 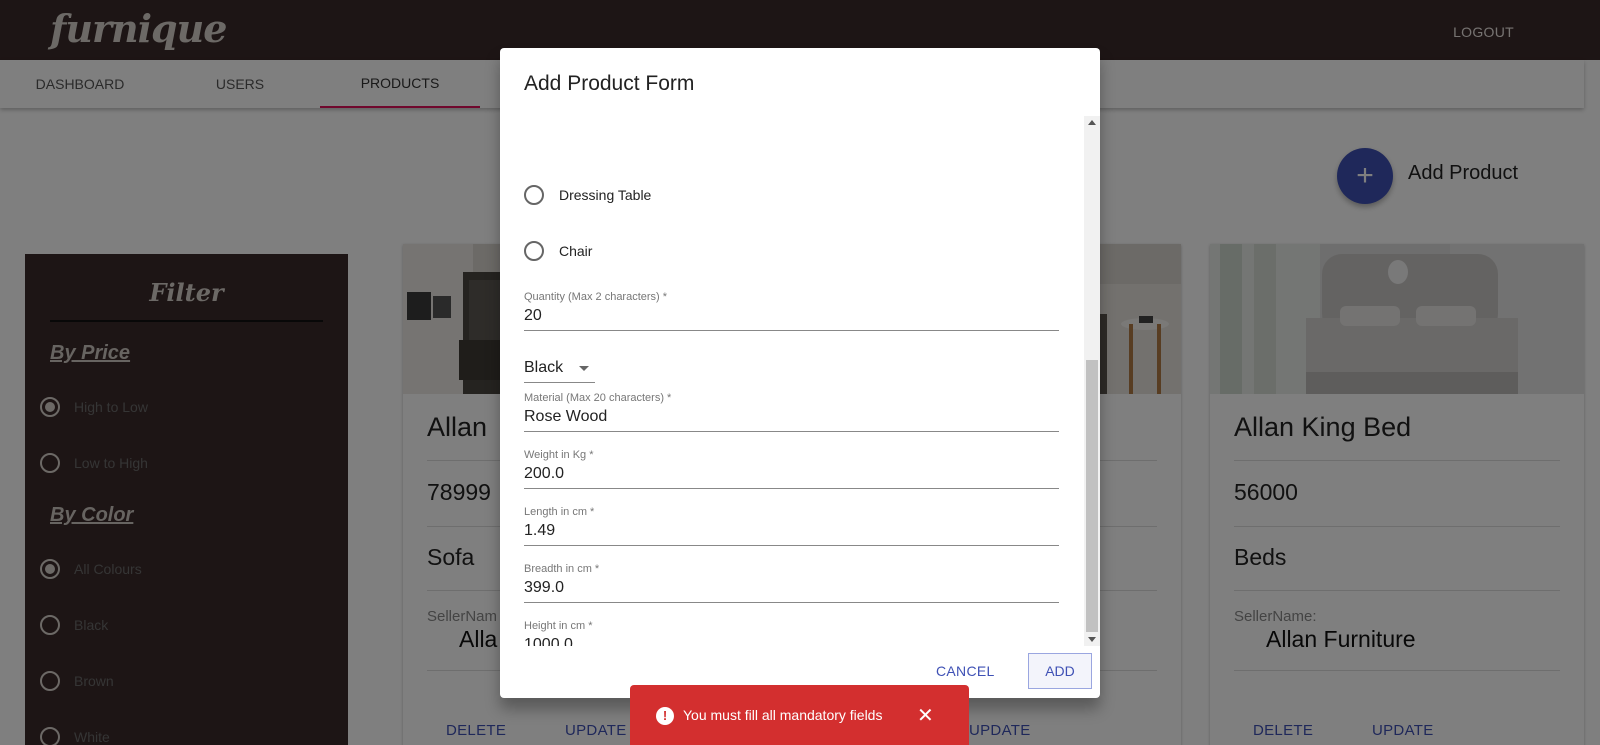 I want to click on weight-label: Weight in Kg *, so click(x=559, y=455).